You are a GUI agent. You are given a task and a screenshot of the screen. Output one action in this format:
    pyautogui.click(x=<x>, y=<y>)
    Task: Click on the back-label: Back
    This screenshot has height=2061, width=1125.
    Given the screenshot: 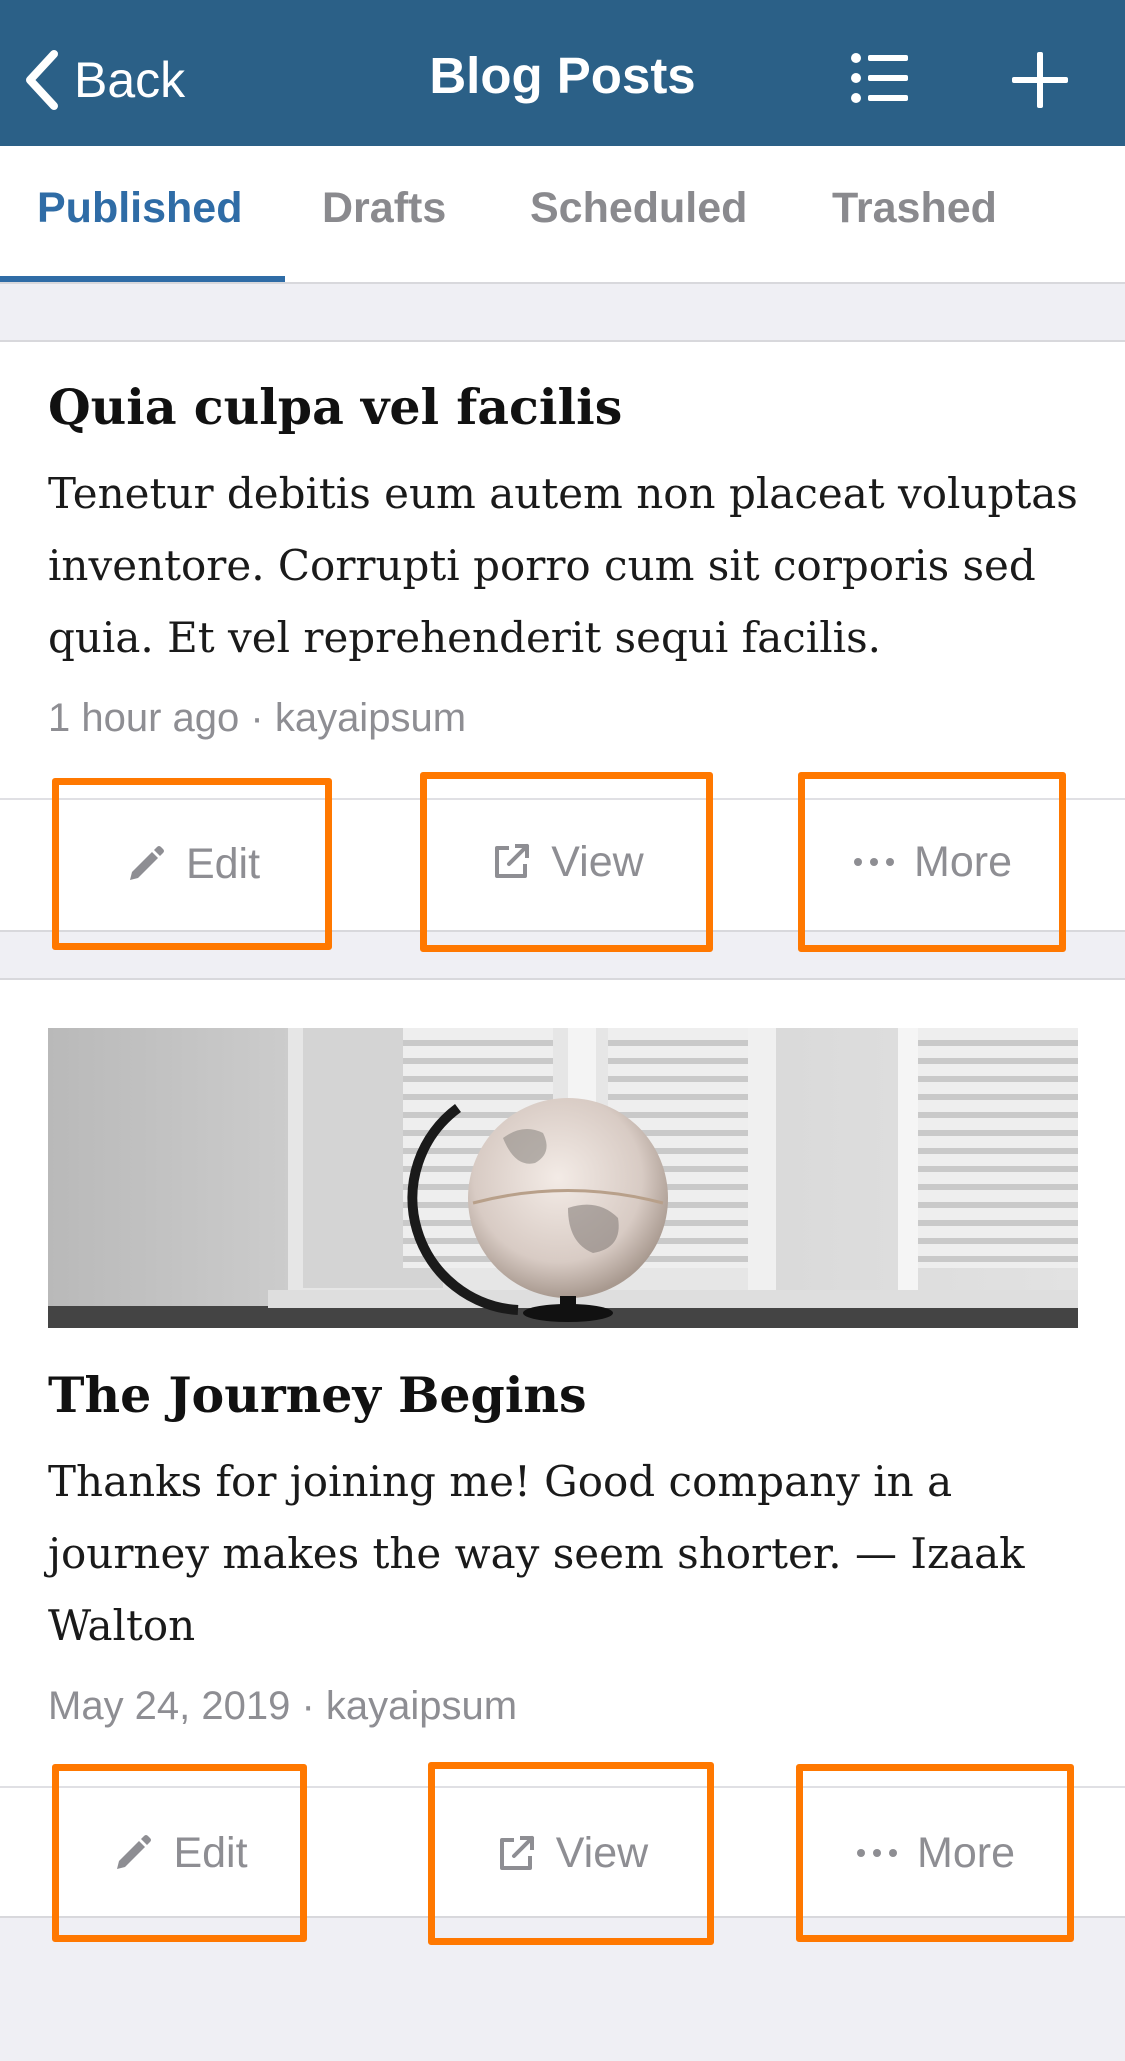 What is the action you would take?
    pyautogui.click(x=130, y=80)
    